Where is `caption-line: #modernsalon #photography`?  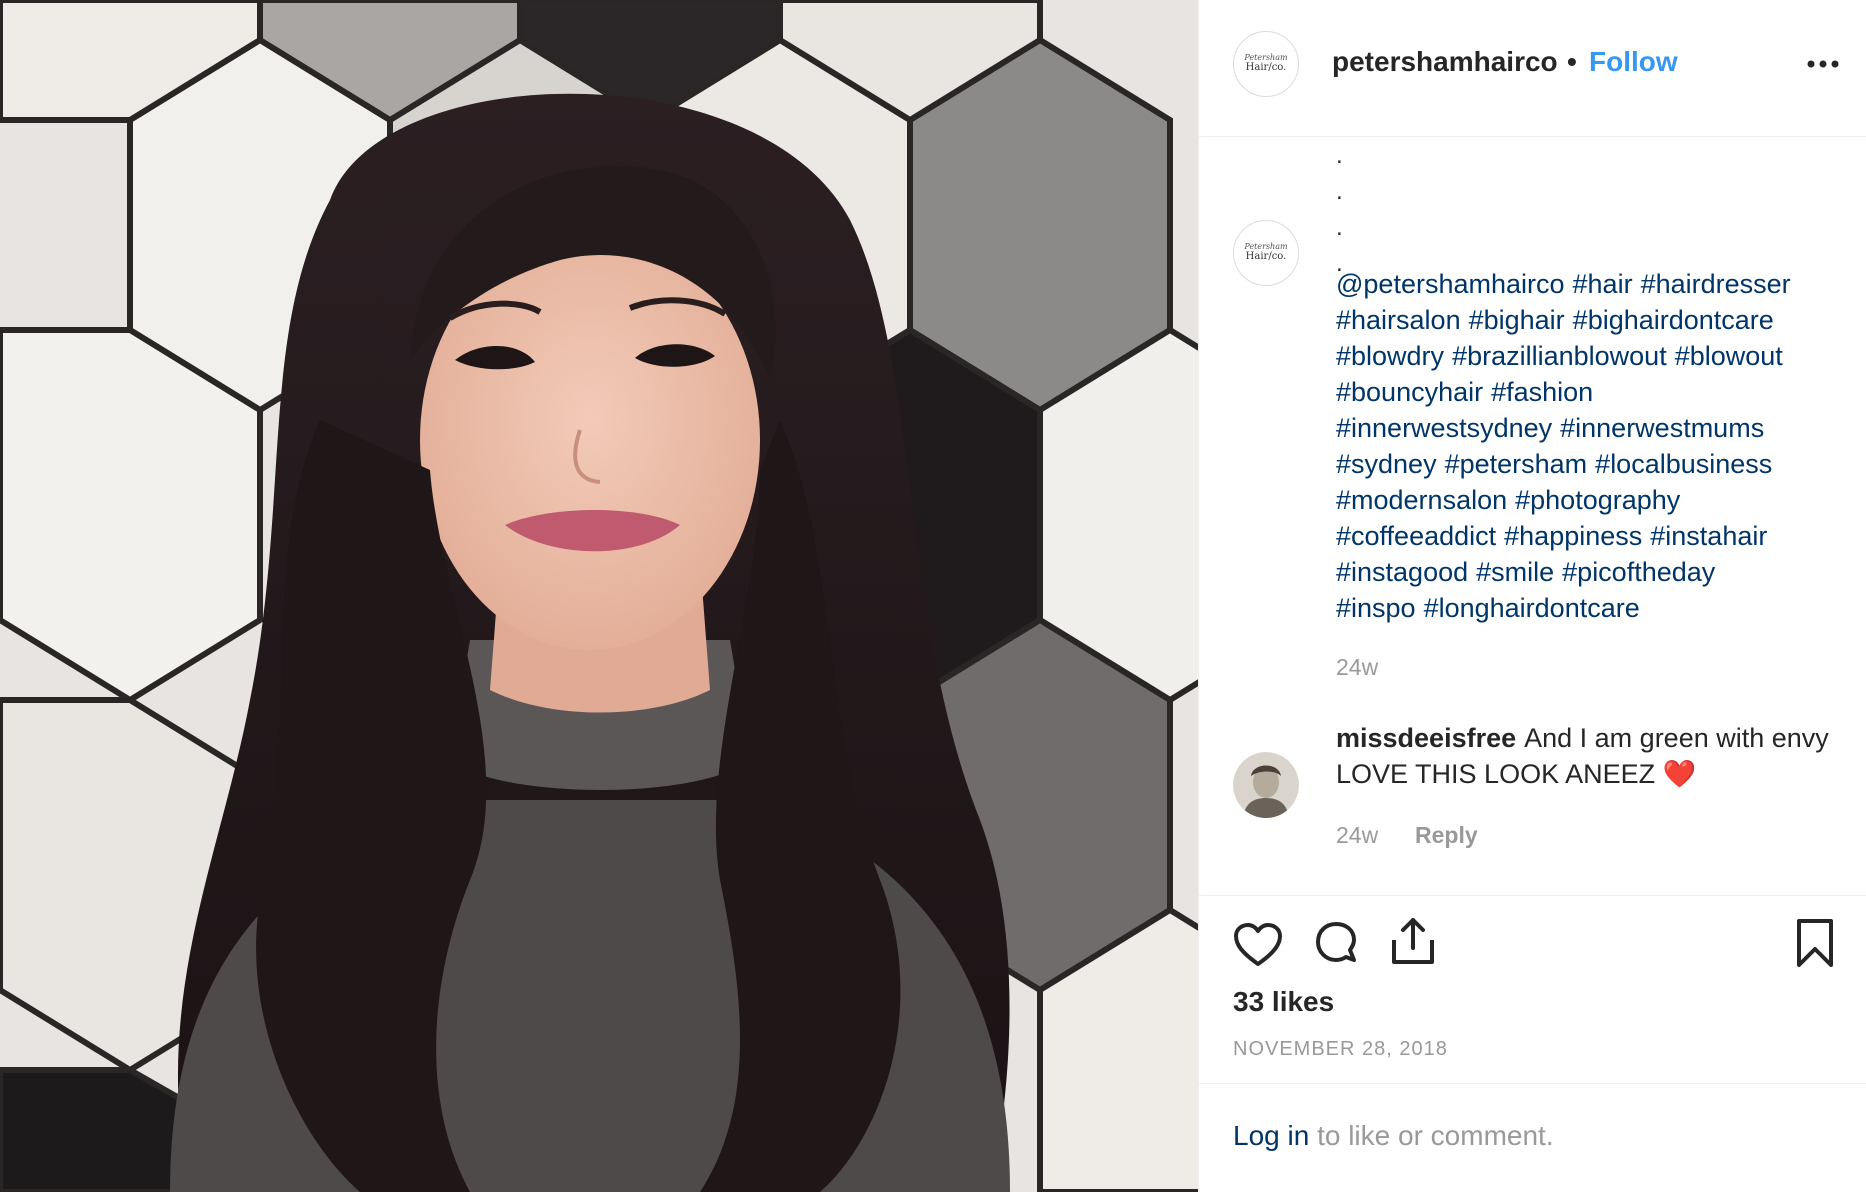 caption-line: #modernsalon #photography is located at coordinates (1582, 500).